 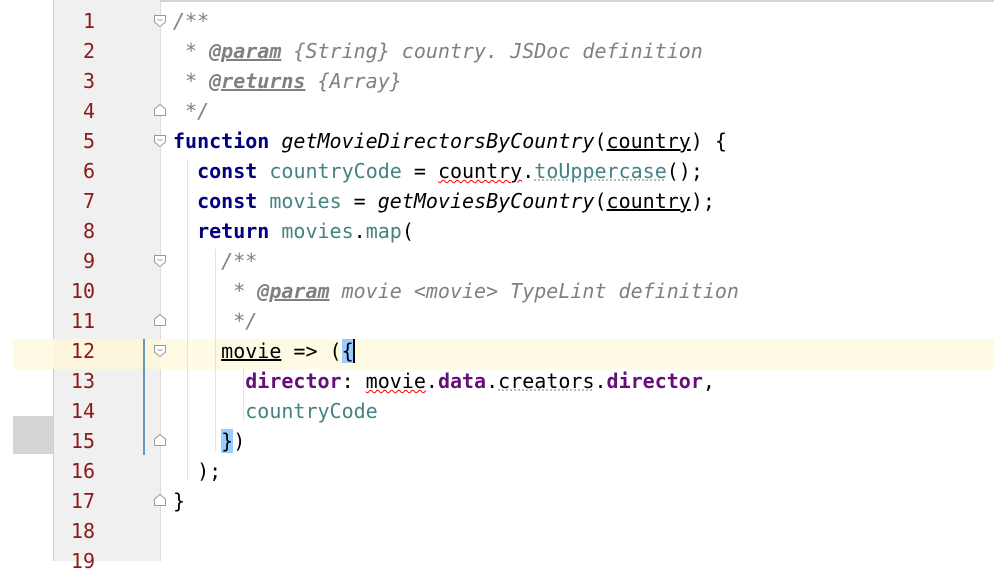 What do you see at coordinates (600, 171) in the screenshot?
I see `method-name: toUppercase` at bounding box center [600, 171].